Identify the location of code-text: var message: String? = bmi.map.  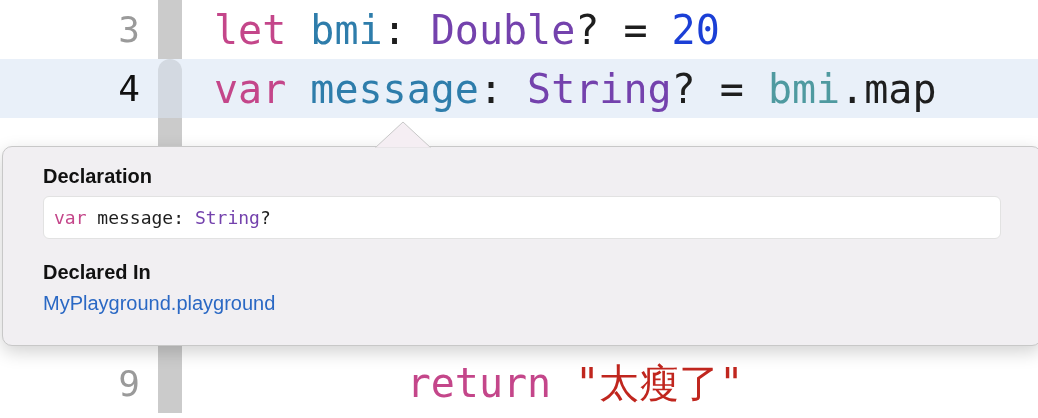
(575, 88).